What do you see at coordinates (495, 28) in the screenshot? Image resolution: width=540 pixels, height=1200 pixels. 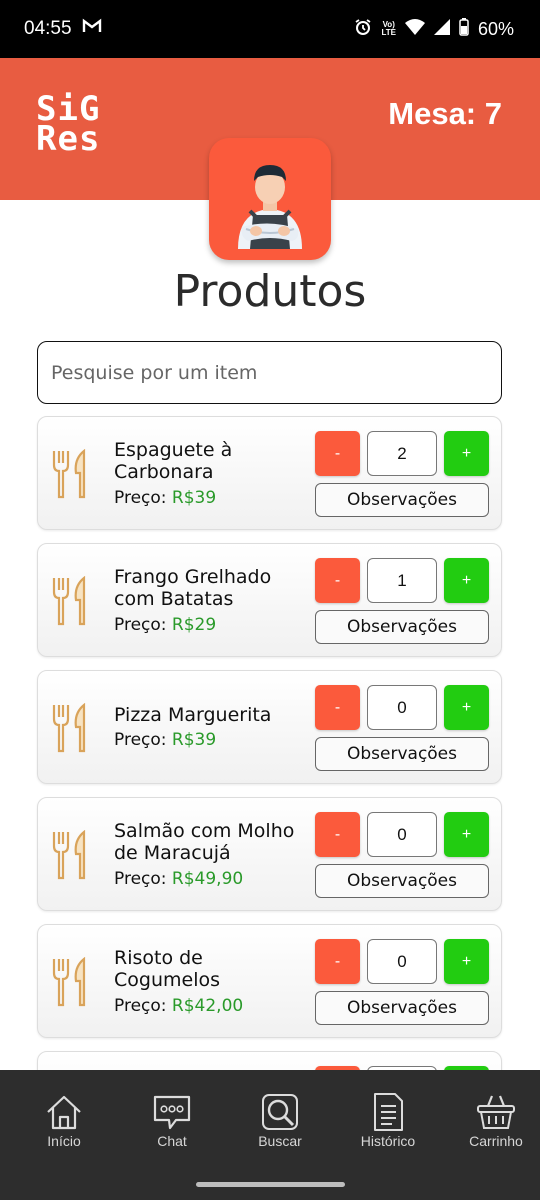 I see `battery-percent: 60%` at bounding box center [495, 28].